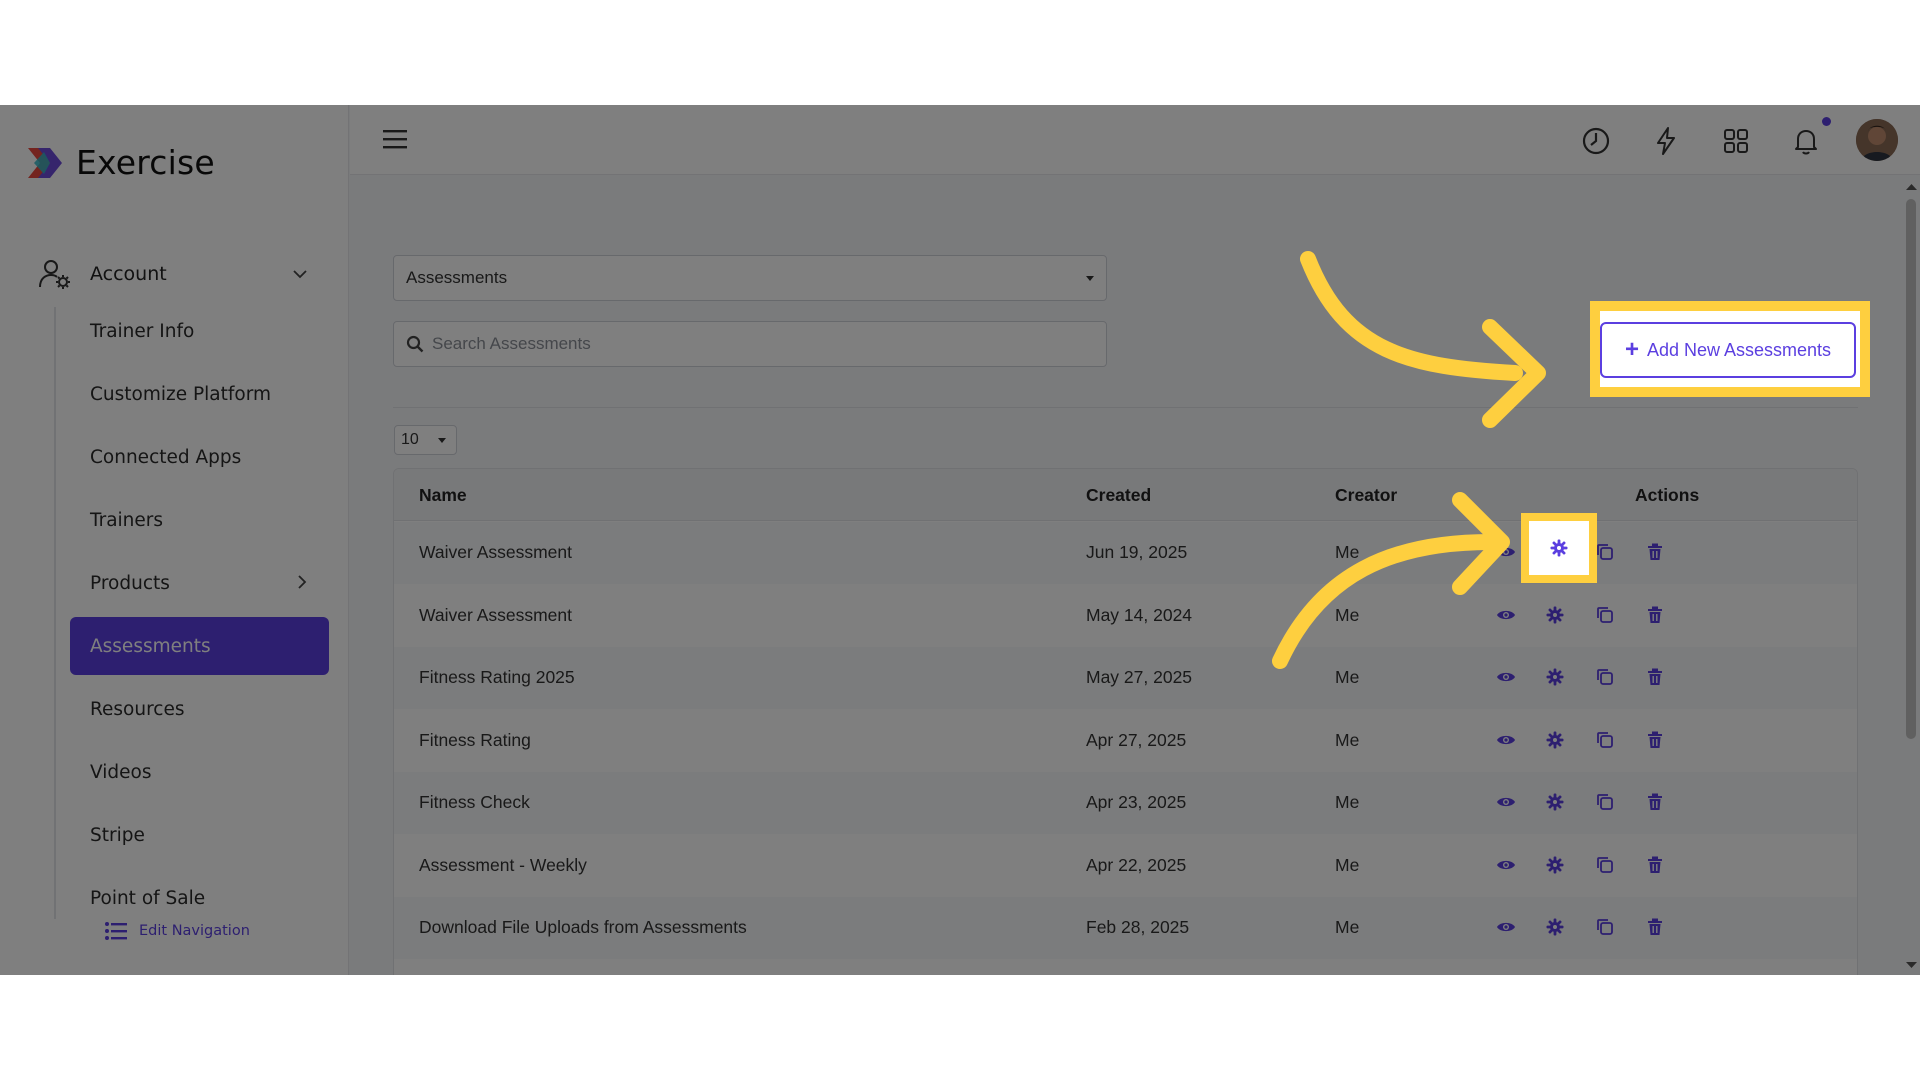 Image resolution: width=1920 pixels, height=1080 pixels. Describe the element at coordinates (1409, 460) in the screenshot. I see `annotation-arrows` at that location.